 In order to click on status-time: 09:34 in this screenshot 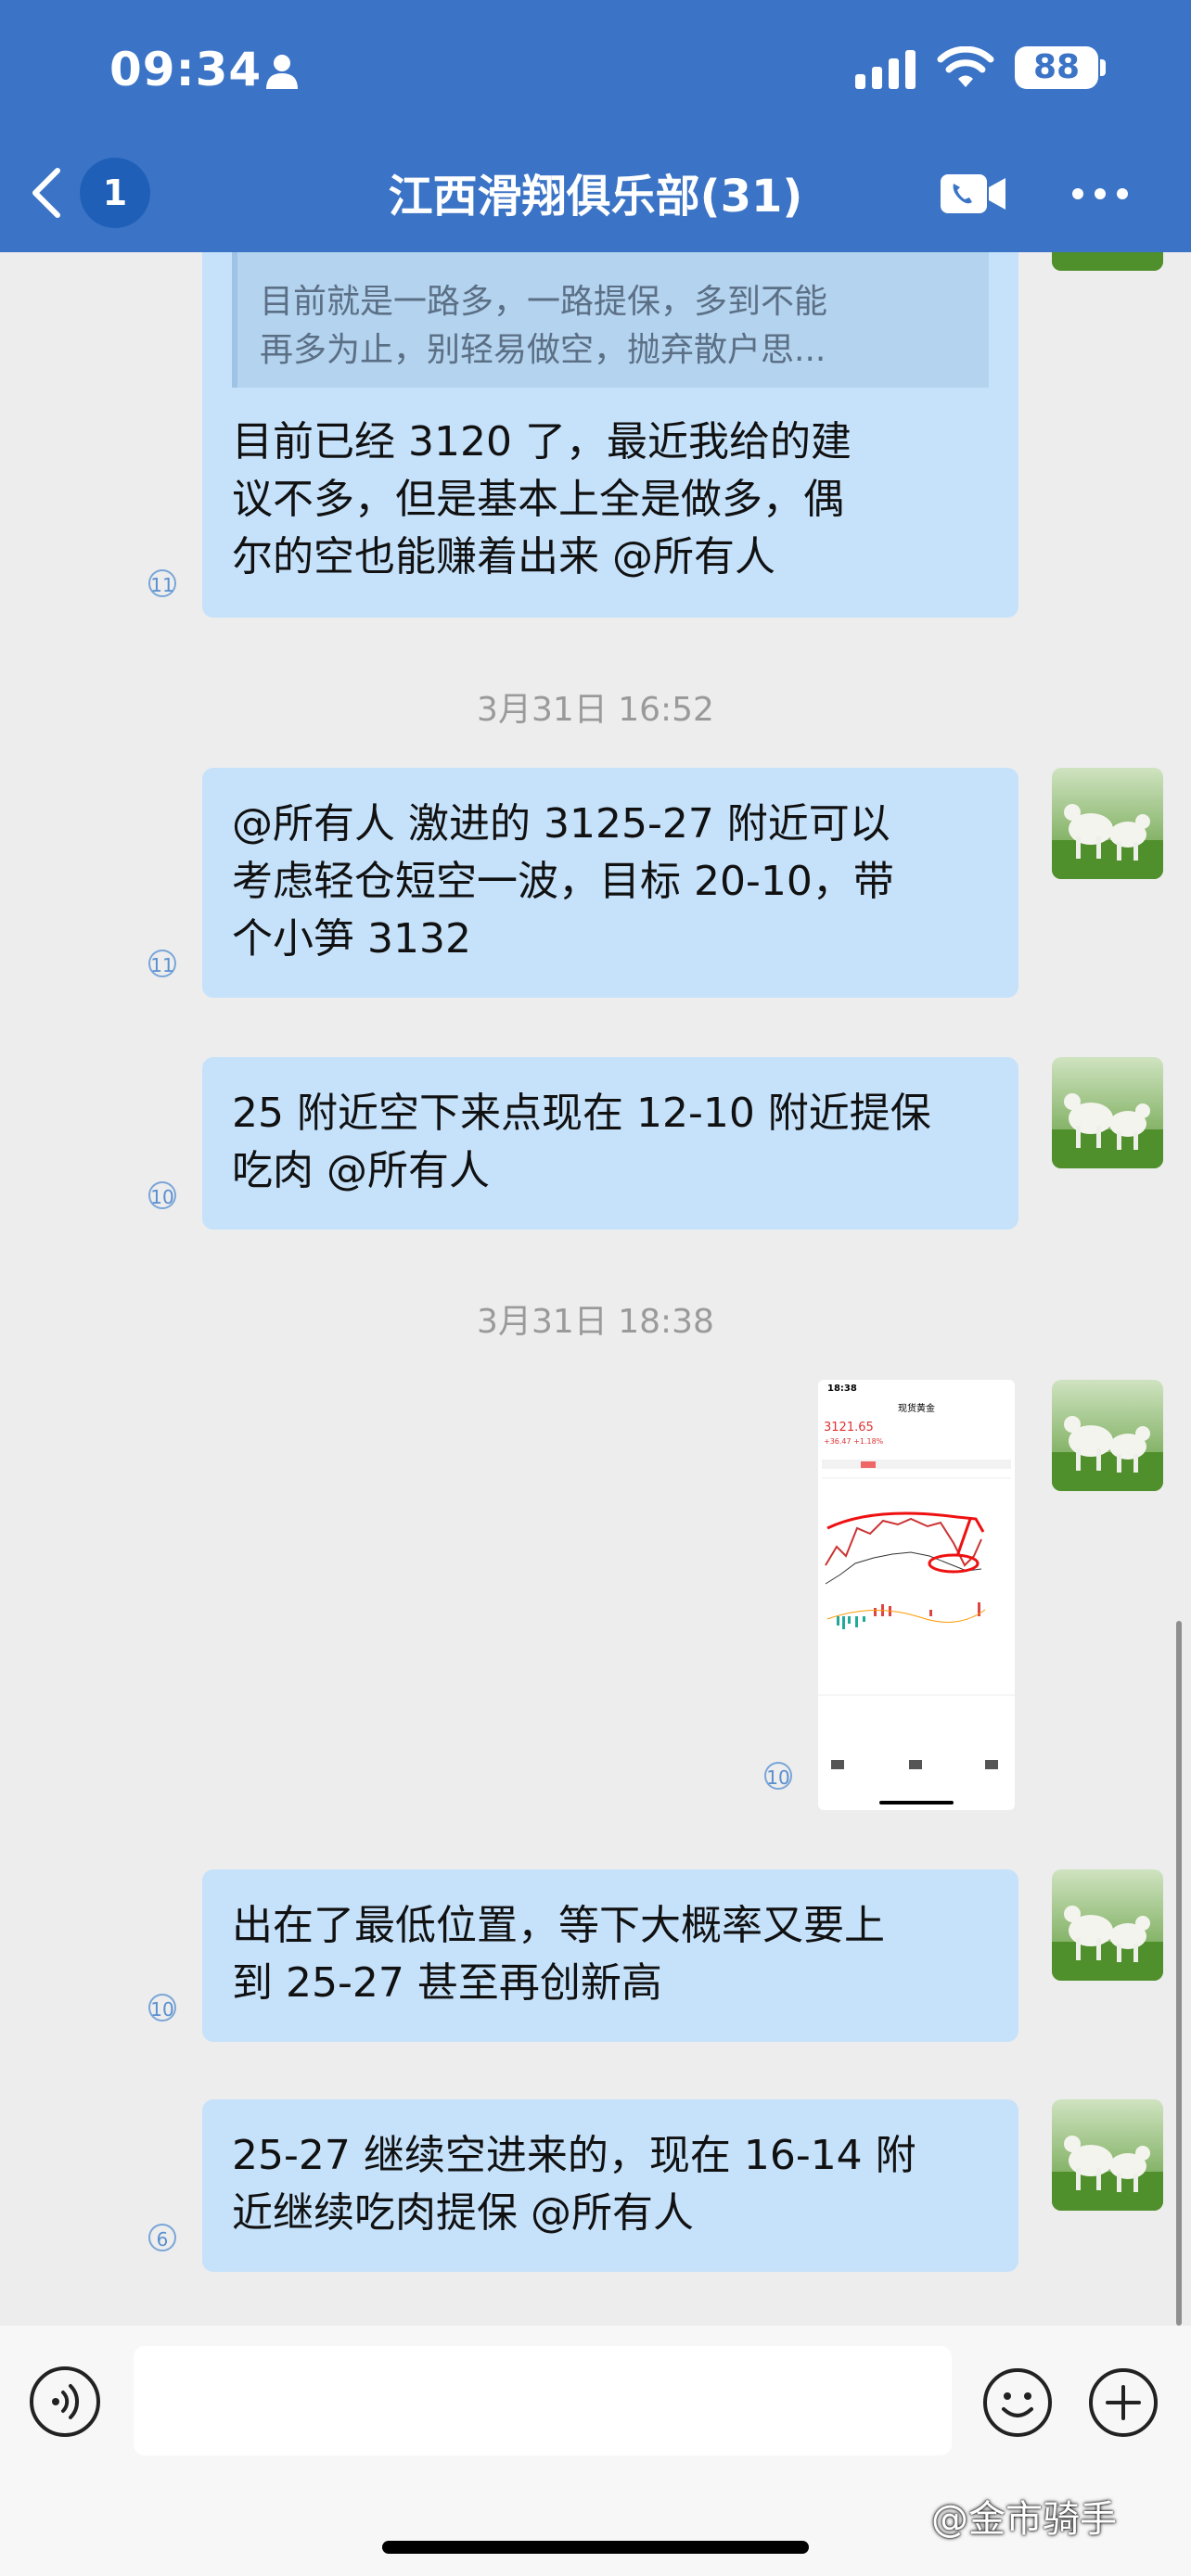, I will do `click(186, 69)`.